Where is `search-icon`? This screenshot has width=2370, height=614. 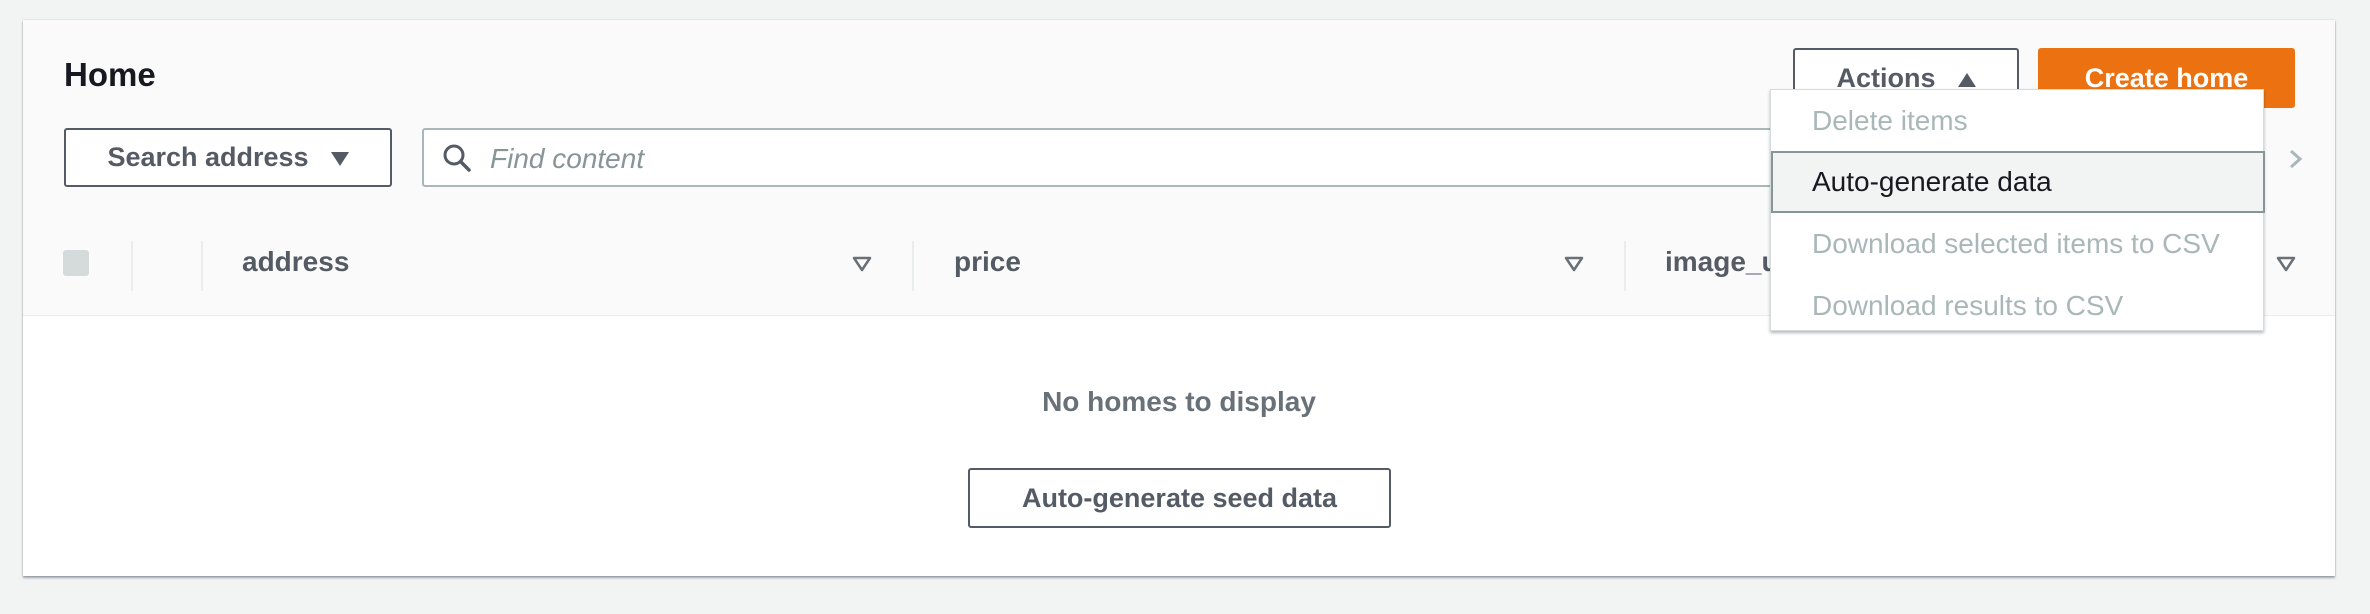 search-icon is located at coordinates (457, 160).